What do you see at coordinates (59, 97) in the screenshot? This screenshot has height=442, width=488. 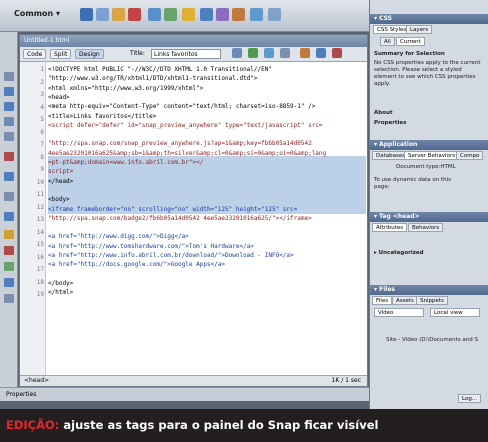 I see `code-line: <head>` at bounding box center [59, 97].